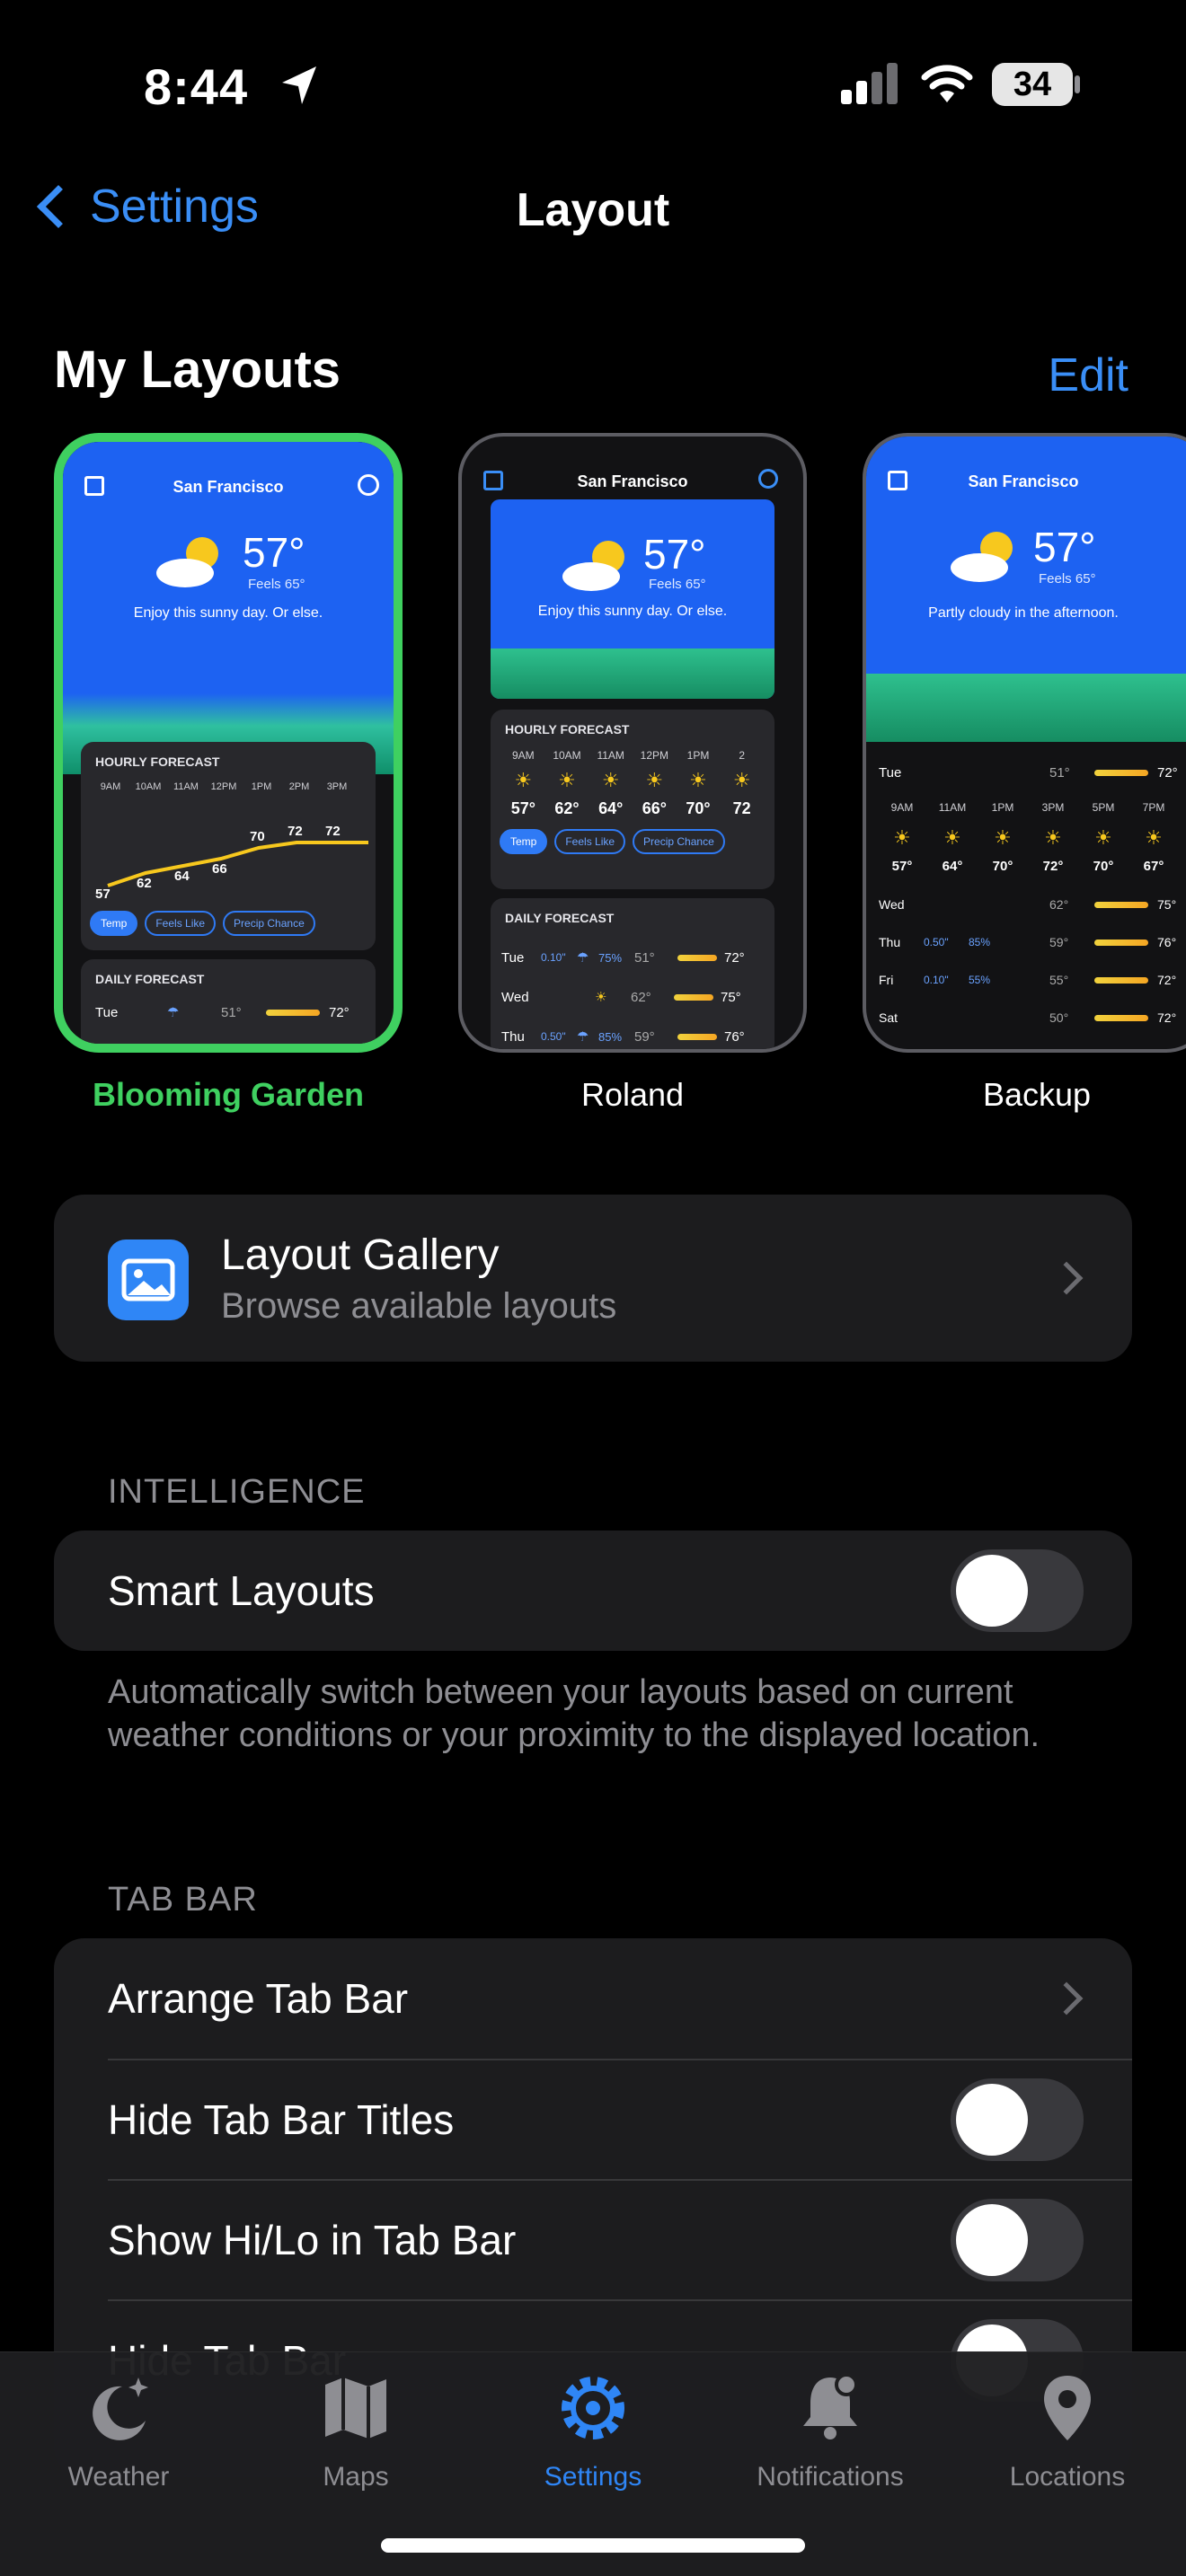 The image size is (1186, 2576). What do you see at coordinates (937, 942) in the screenshot?
I see `precip-amount: 0.50"` at bounding box center [937, 942].